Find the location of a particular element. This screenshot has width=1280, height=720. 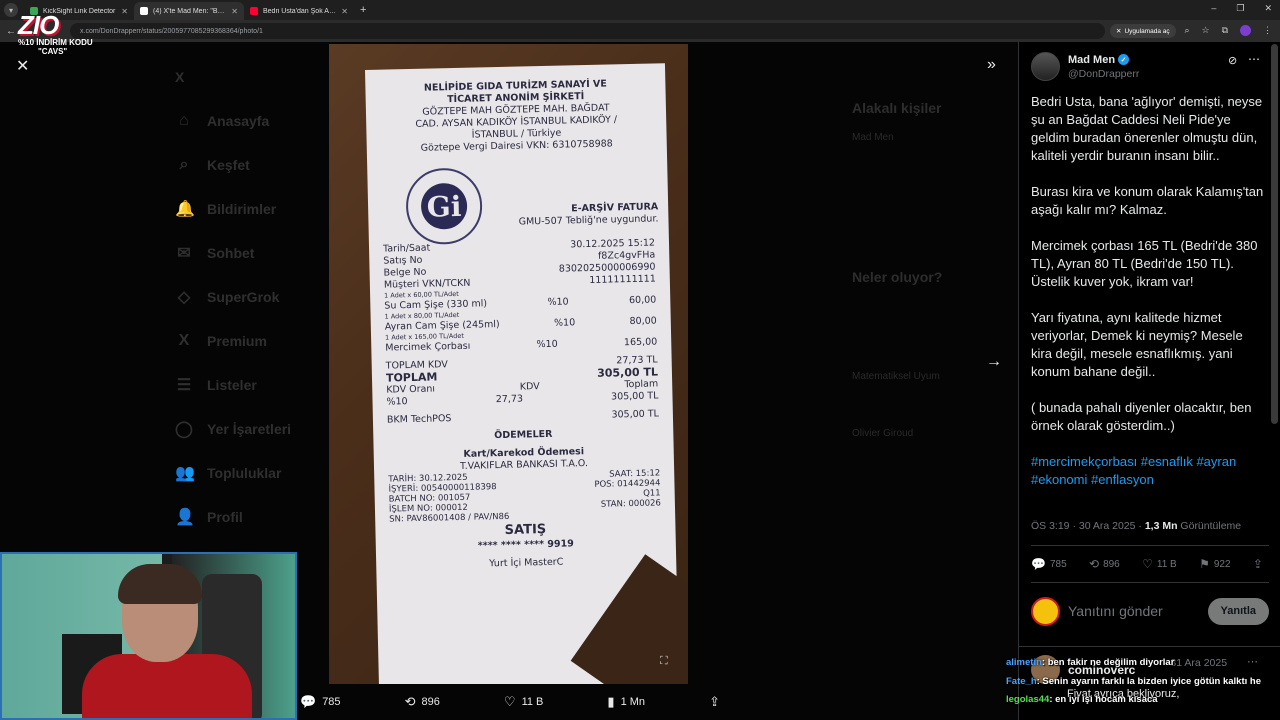

kdv-rate-header: KDV Oranı is located at coordinates (411, 389).